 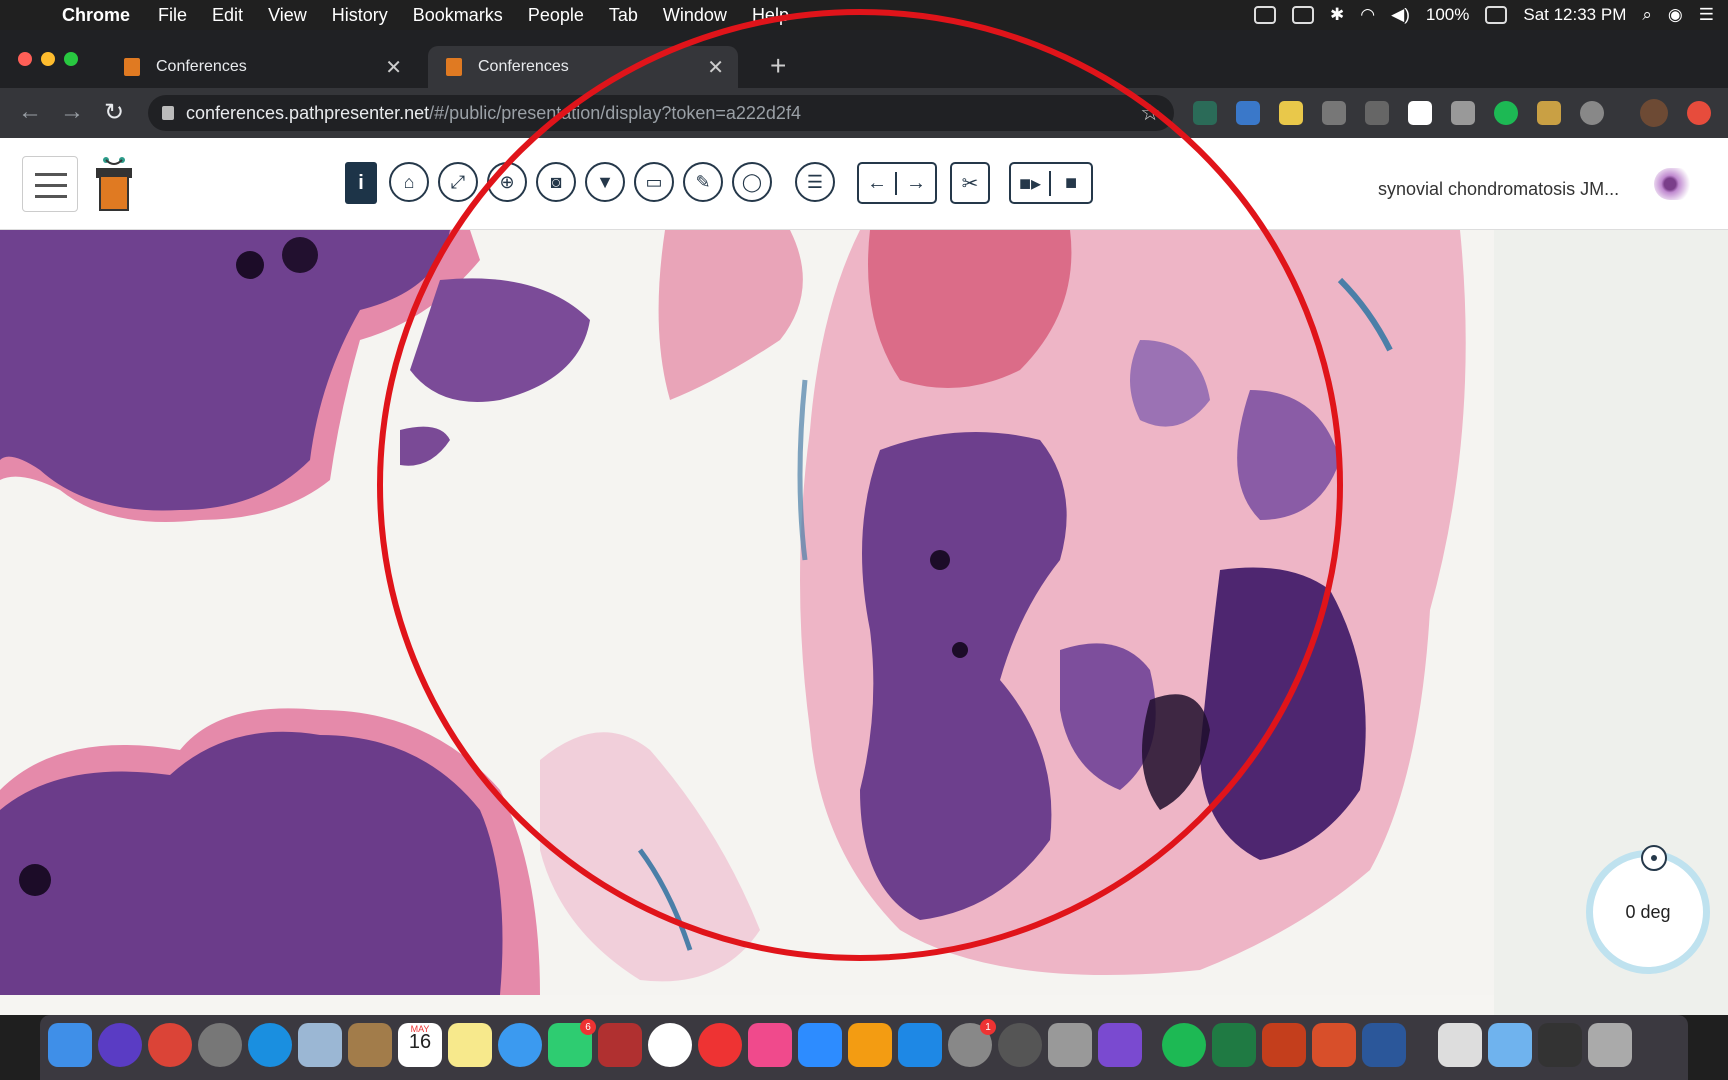 What do you see at coordinates (120, 1045) in the screenshot?
I see `siri-icon` at bounding box center [120, 1045].